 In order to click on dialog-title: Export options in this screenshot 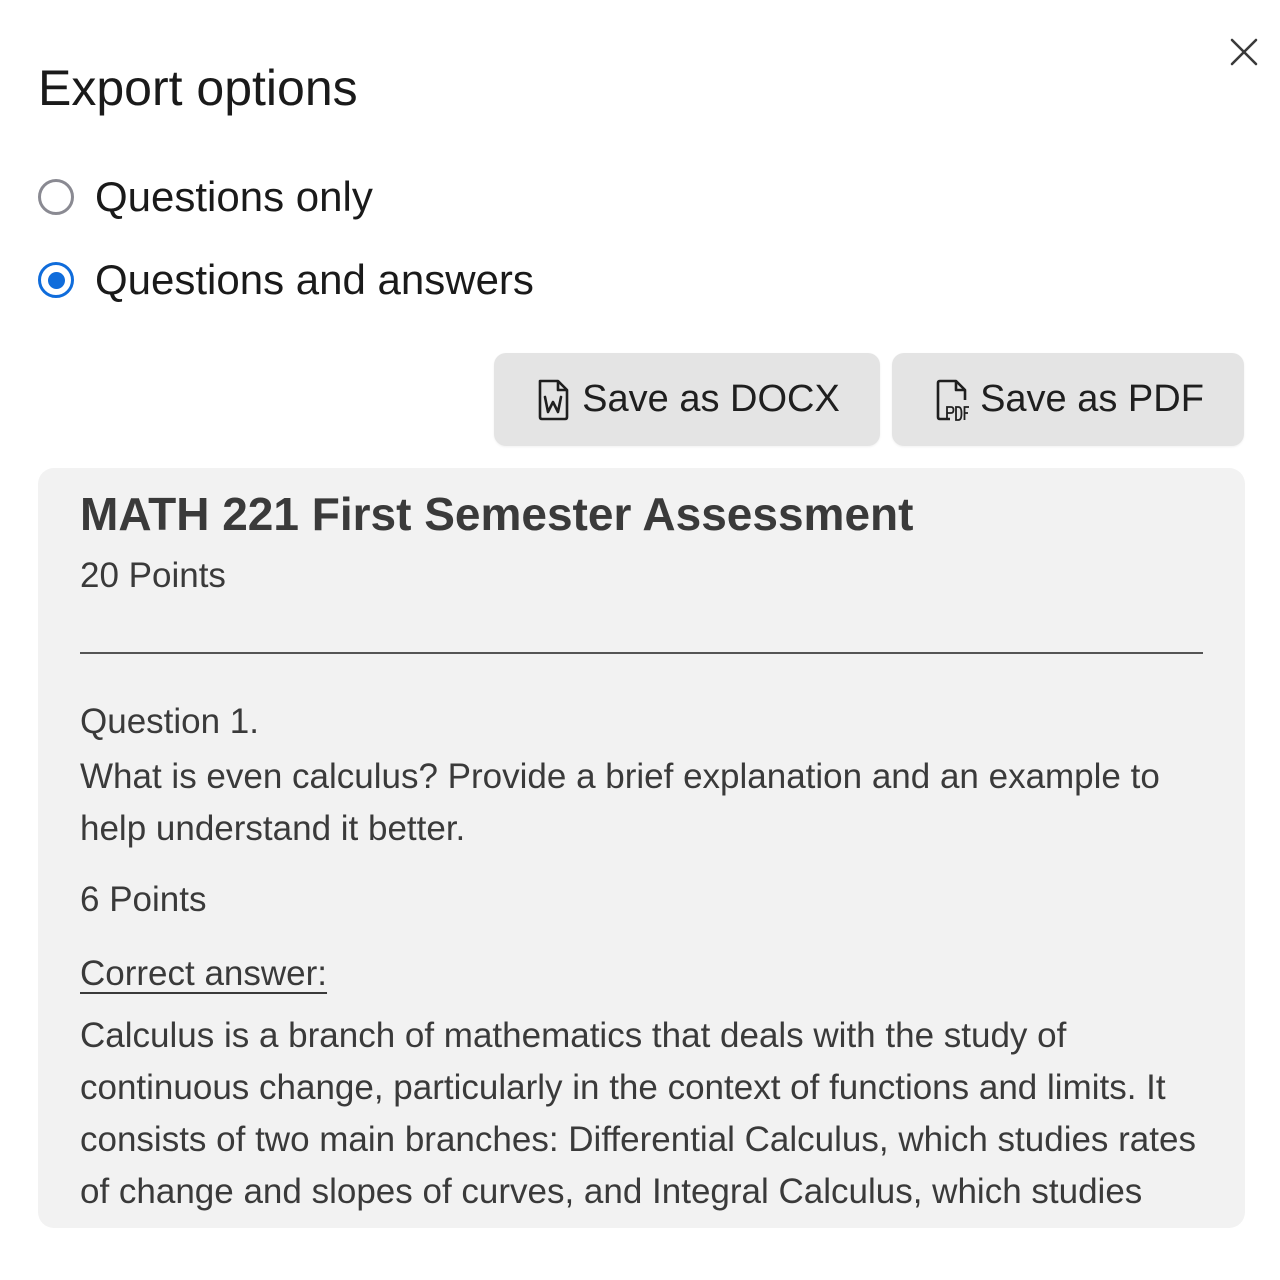, I will do `click(198, 88)`.